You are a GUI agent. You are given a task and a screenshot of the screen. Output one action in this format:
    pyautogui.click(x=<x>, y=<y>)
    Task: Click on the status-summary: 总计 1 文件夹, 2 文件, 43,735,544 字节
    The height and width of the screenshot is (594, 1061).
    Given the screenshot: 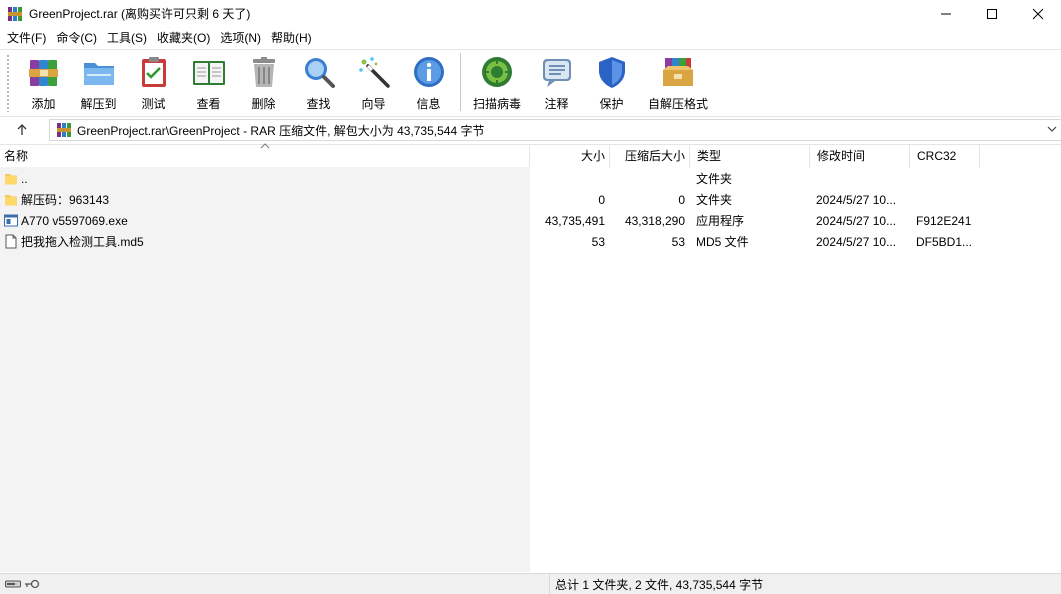 What is the action you would take?
    pyautogui.click(x=659, y=584)
    